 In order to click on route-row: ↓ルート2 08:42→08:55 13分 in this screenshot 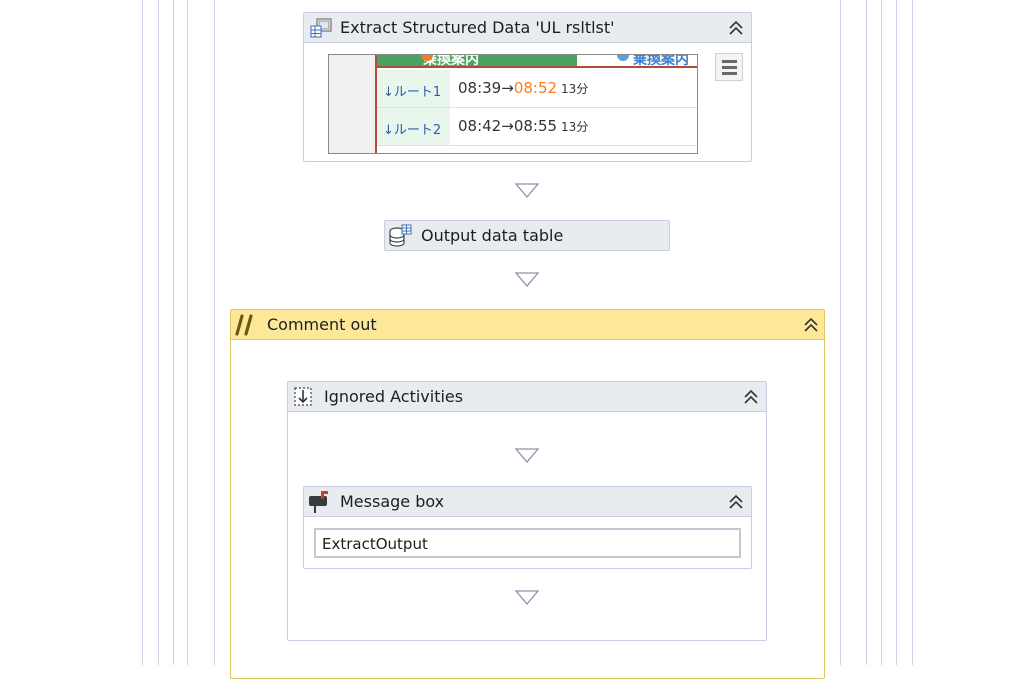, I will do `click(537, 127)`.